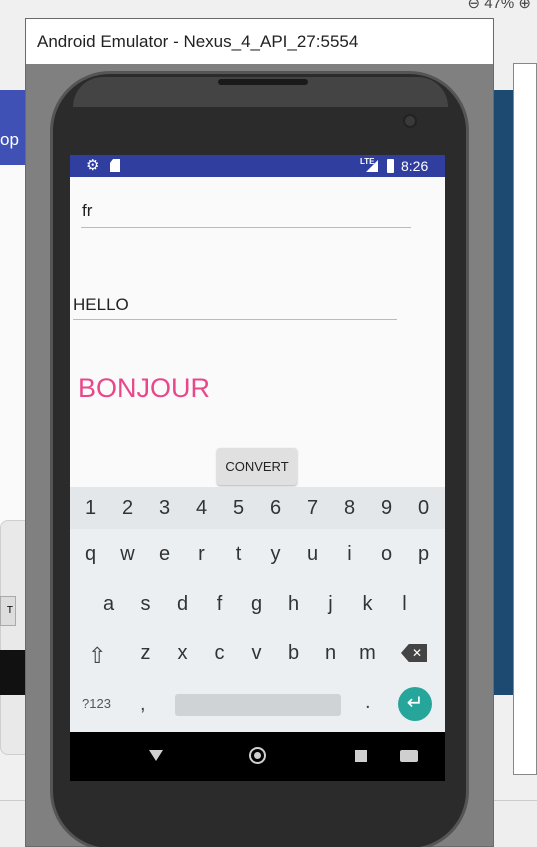 This screenshot has width=537, height=847. I want to click on key-8: 8, so click(349, 508).